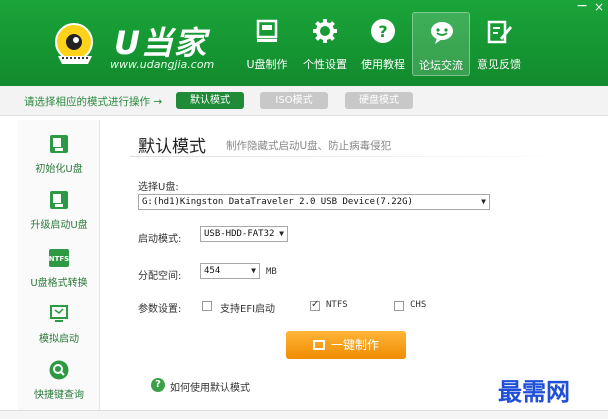 The width and height of the screenshot is (608, 419). I want to click on nav-label: 意见反馈, so click(499, 64).